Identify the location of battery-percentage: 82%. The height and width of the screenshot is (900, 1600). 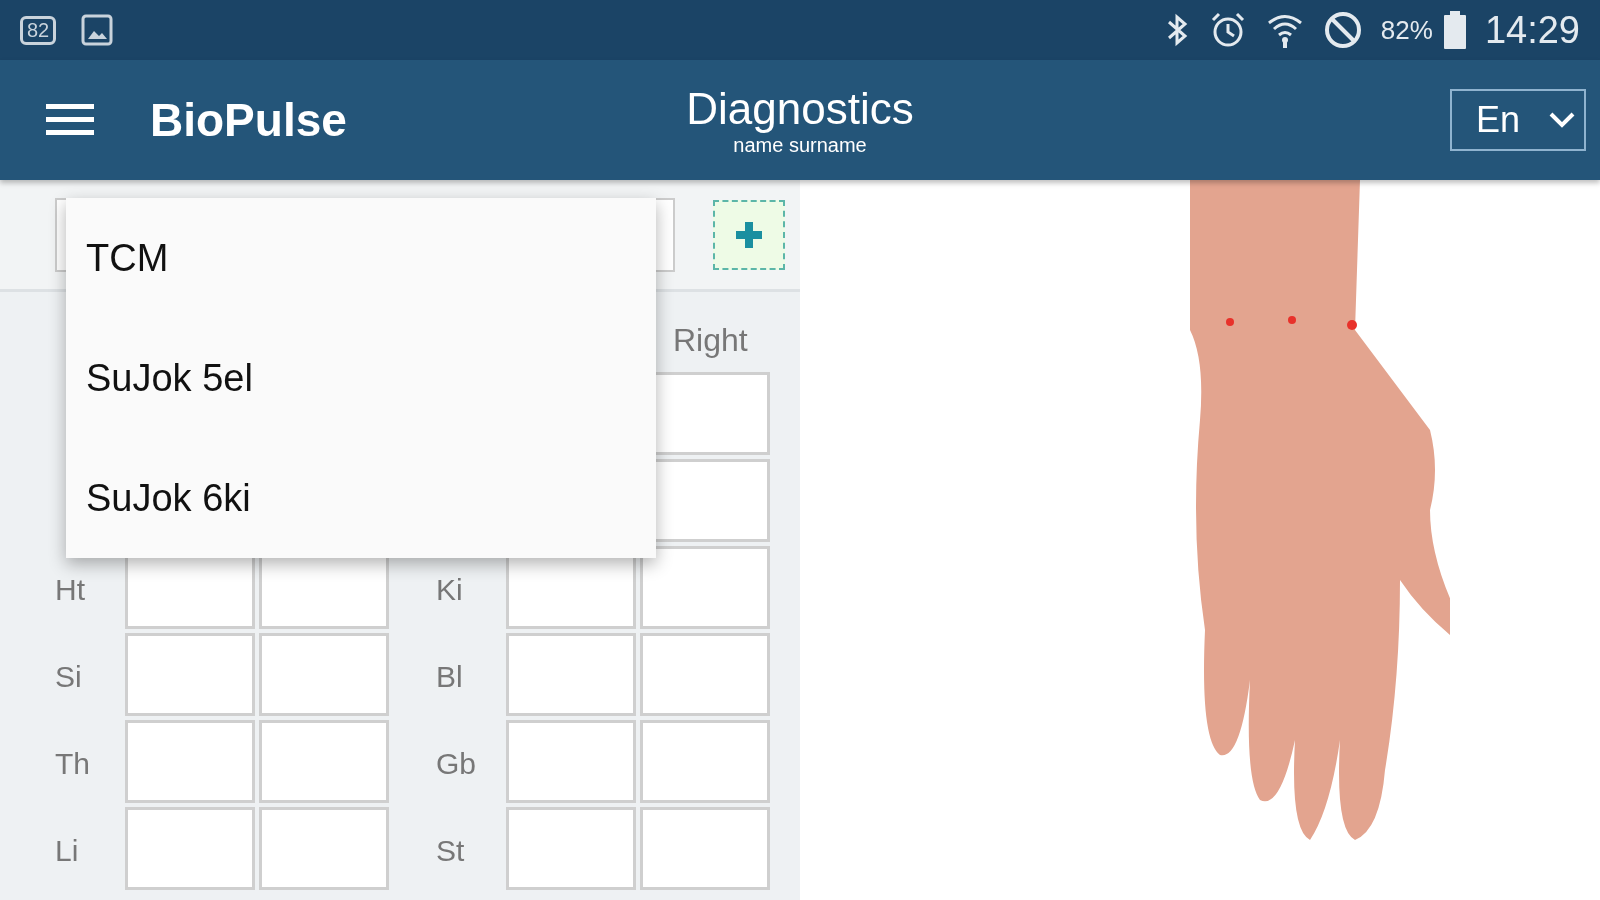
(1406, 30).